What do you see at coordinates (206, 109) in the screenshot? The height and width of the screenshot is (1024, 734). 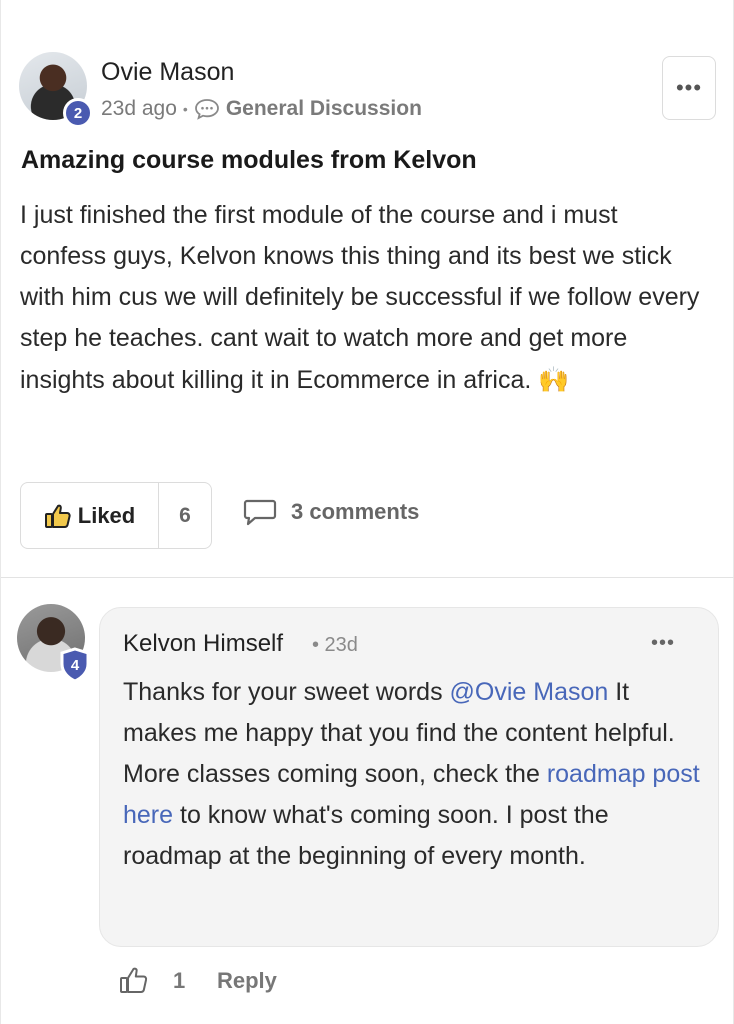 I see `chat-bubble-icon` at bounding box center [206, 109].